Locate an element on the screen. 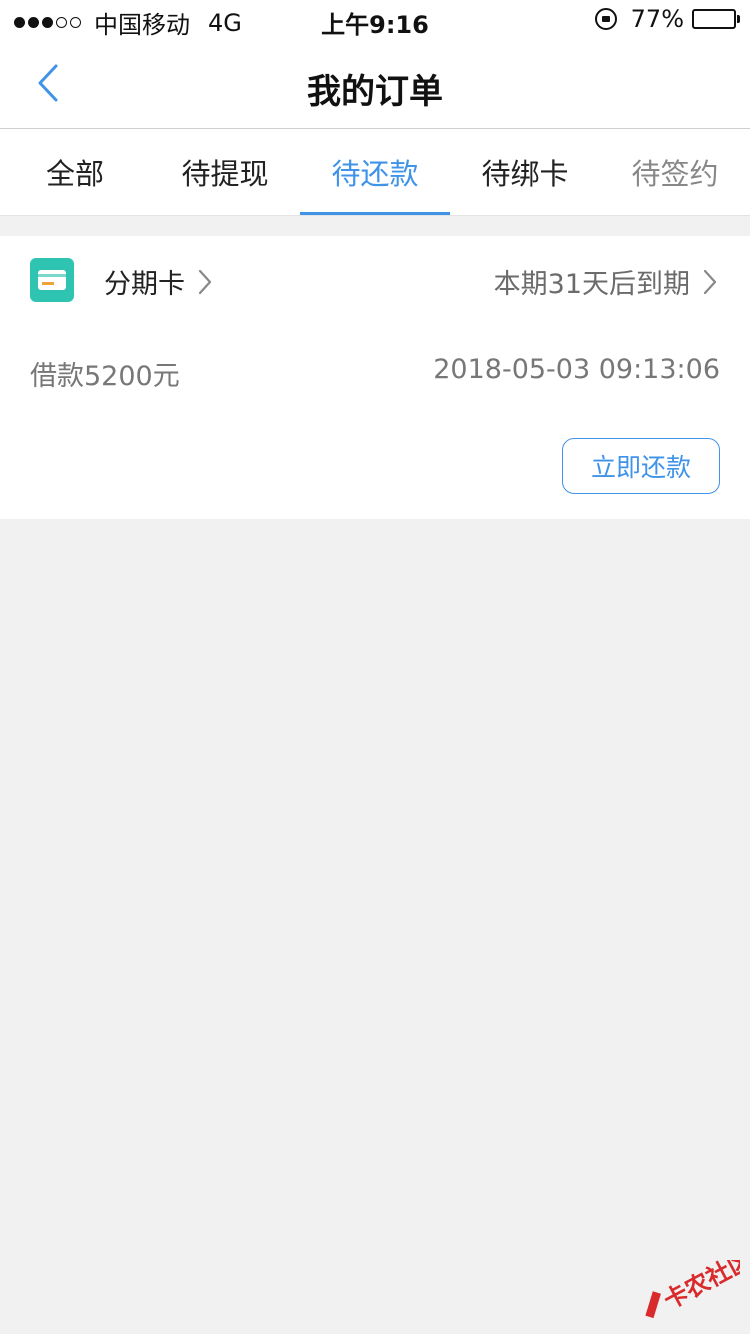 This screenshot has width=750, height=1334. status-right: 77% is located at coordinates (667, 19).